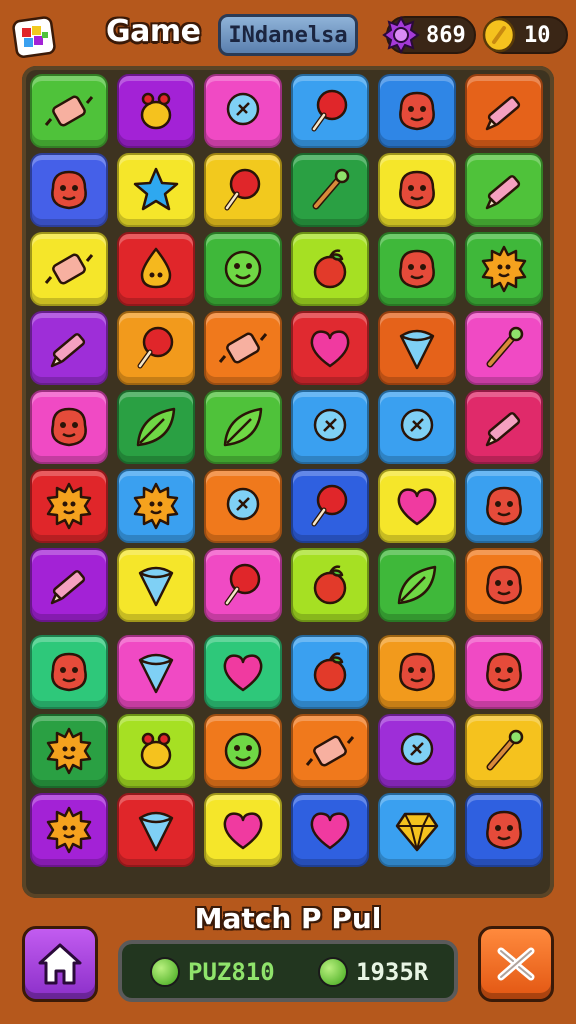 This screenshot has width=576, height=1024. Describe the element at coordinates (499, 35) in the screenshot. I see `coin-icon` at that location.